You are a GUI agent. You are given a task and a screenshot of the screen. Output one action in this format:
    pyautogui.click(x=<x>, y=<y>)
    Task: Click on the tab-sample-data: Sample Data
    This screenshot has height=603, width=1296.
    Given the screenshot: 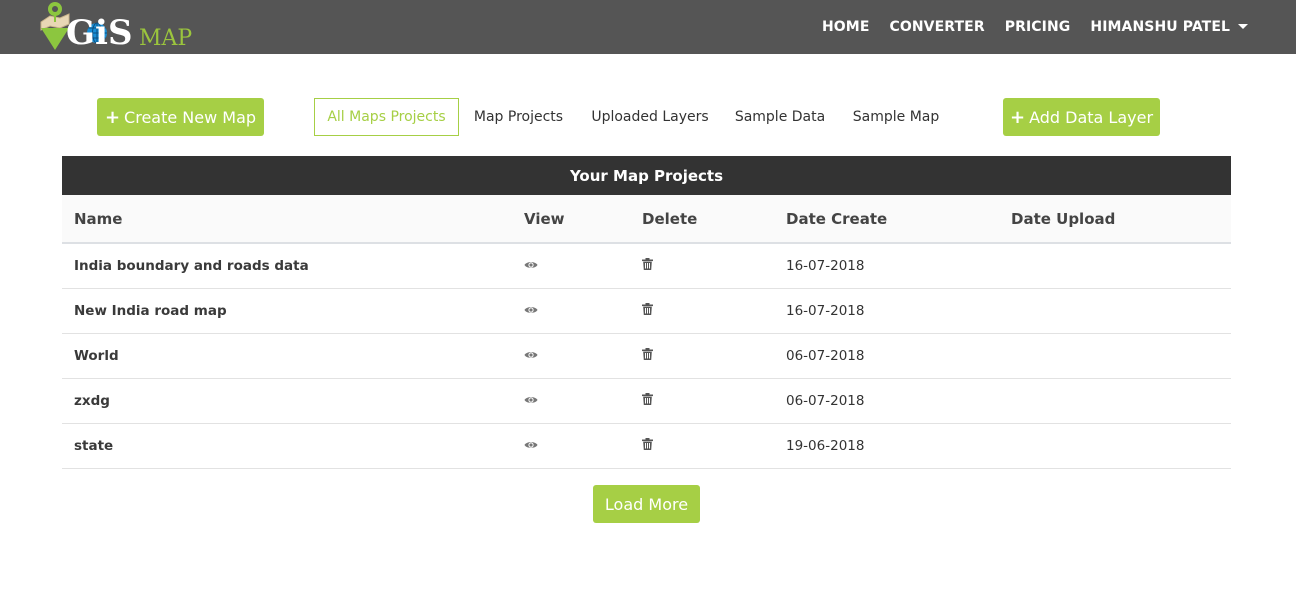 What is the action you would take?
    pyautogui.click(x=780, y=117)
    